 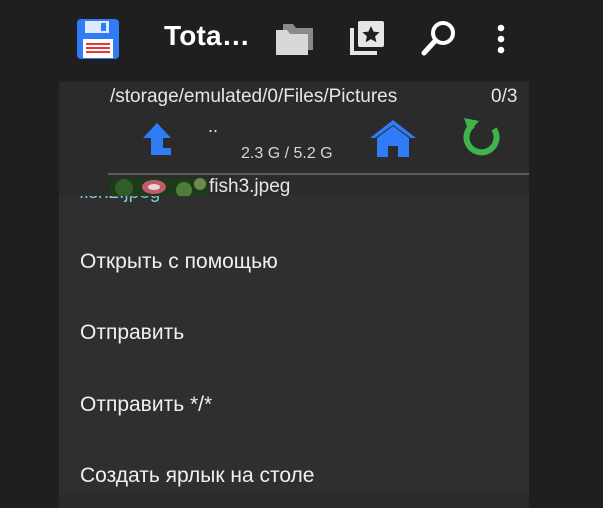 What do you see at coordinates (295, 41) in the screenshot?
I see `folder-icon` at bounding box center [295, 41].